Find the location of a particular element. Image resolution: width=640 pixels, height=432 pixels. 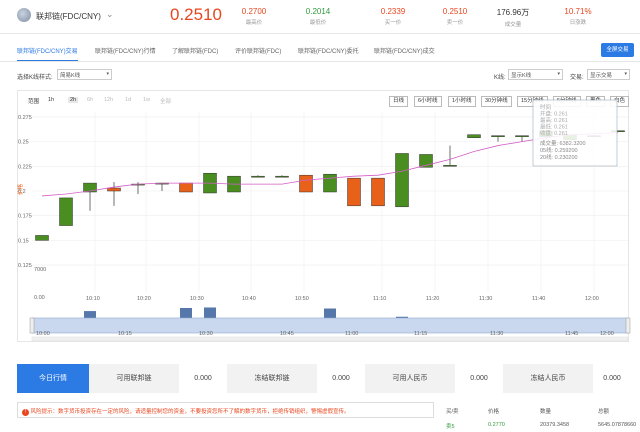

navigator-tick-label: 10:15 is located at coordinates (125, 334).